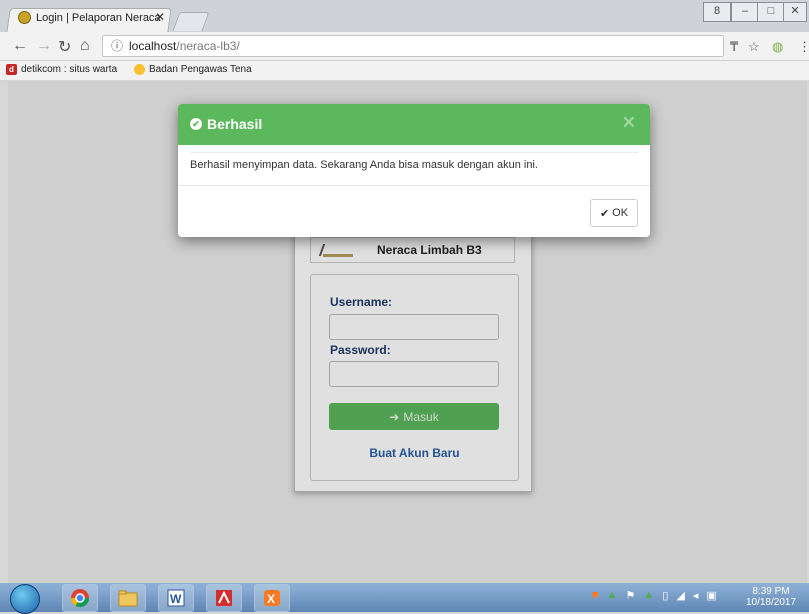 Image resolution: width=809 pixels, height=614 pixels. Describe the element at coordinates (69, 69) in the screenshot. I see `bookmark-label: detikcom : situs warta` at that location.